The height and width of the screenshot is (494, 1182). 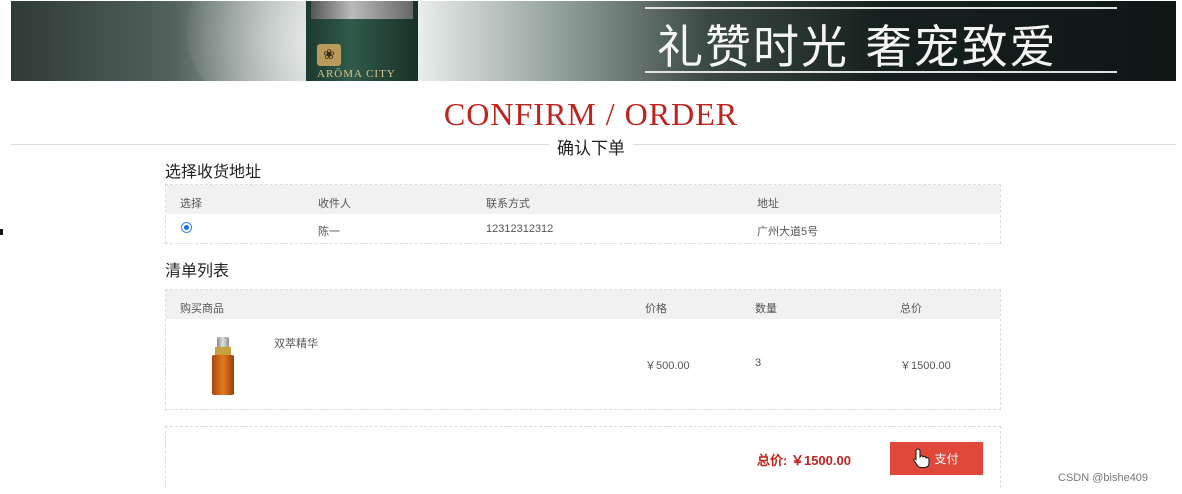 What do you see at coordinates (191, 204) in the screenshot?
I see `col-select: 选择` at bounding box center [191, 204].